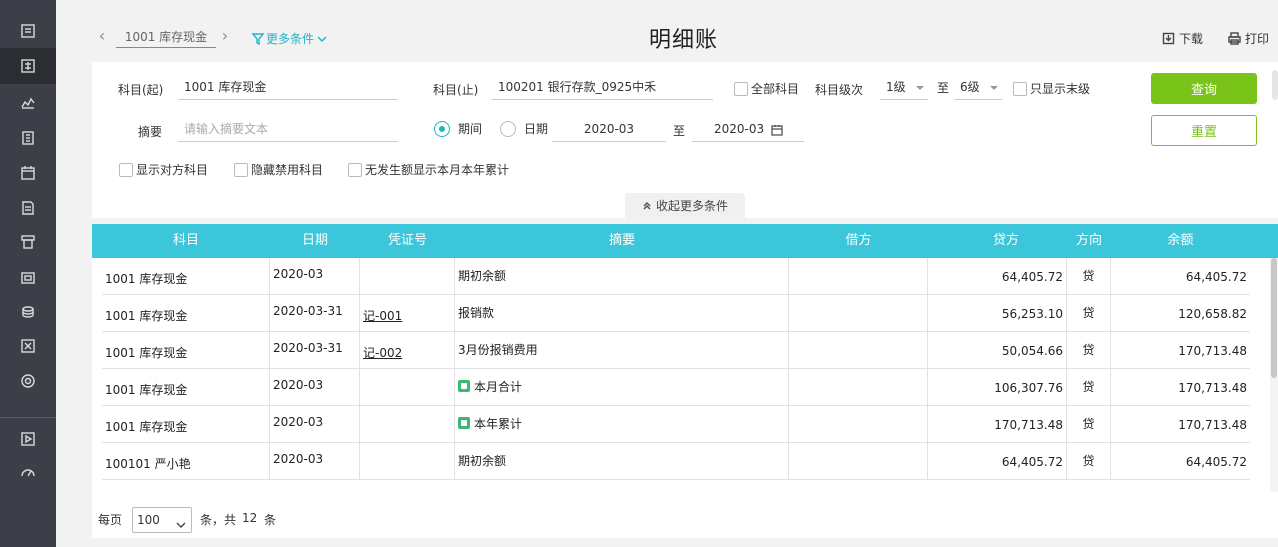  Describe the element at coordinates (458, 128) in the screenshot. I see `period-radio: 期间` at that location.